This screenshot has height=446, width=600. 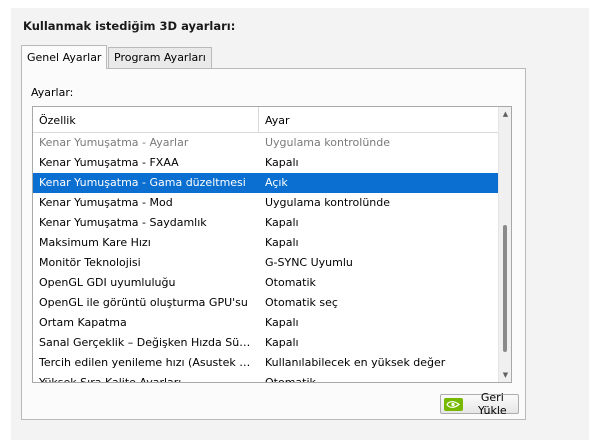 What do you see at coordinates (123, 222) in the screenshot?
I see `row-feature: Kenar Yumuşatma - Saydamlık` at bounding box center [123, 222].